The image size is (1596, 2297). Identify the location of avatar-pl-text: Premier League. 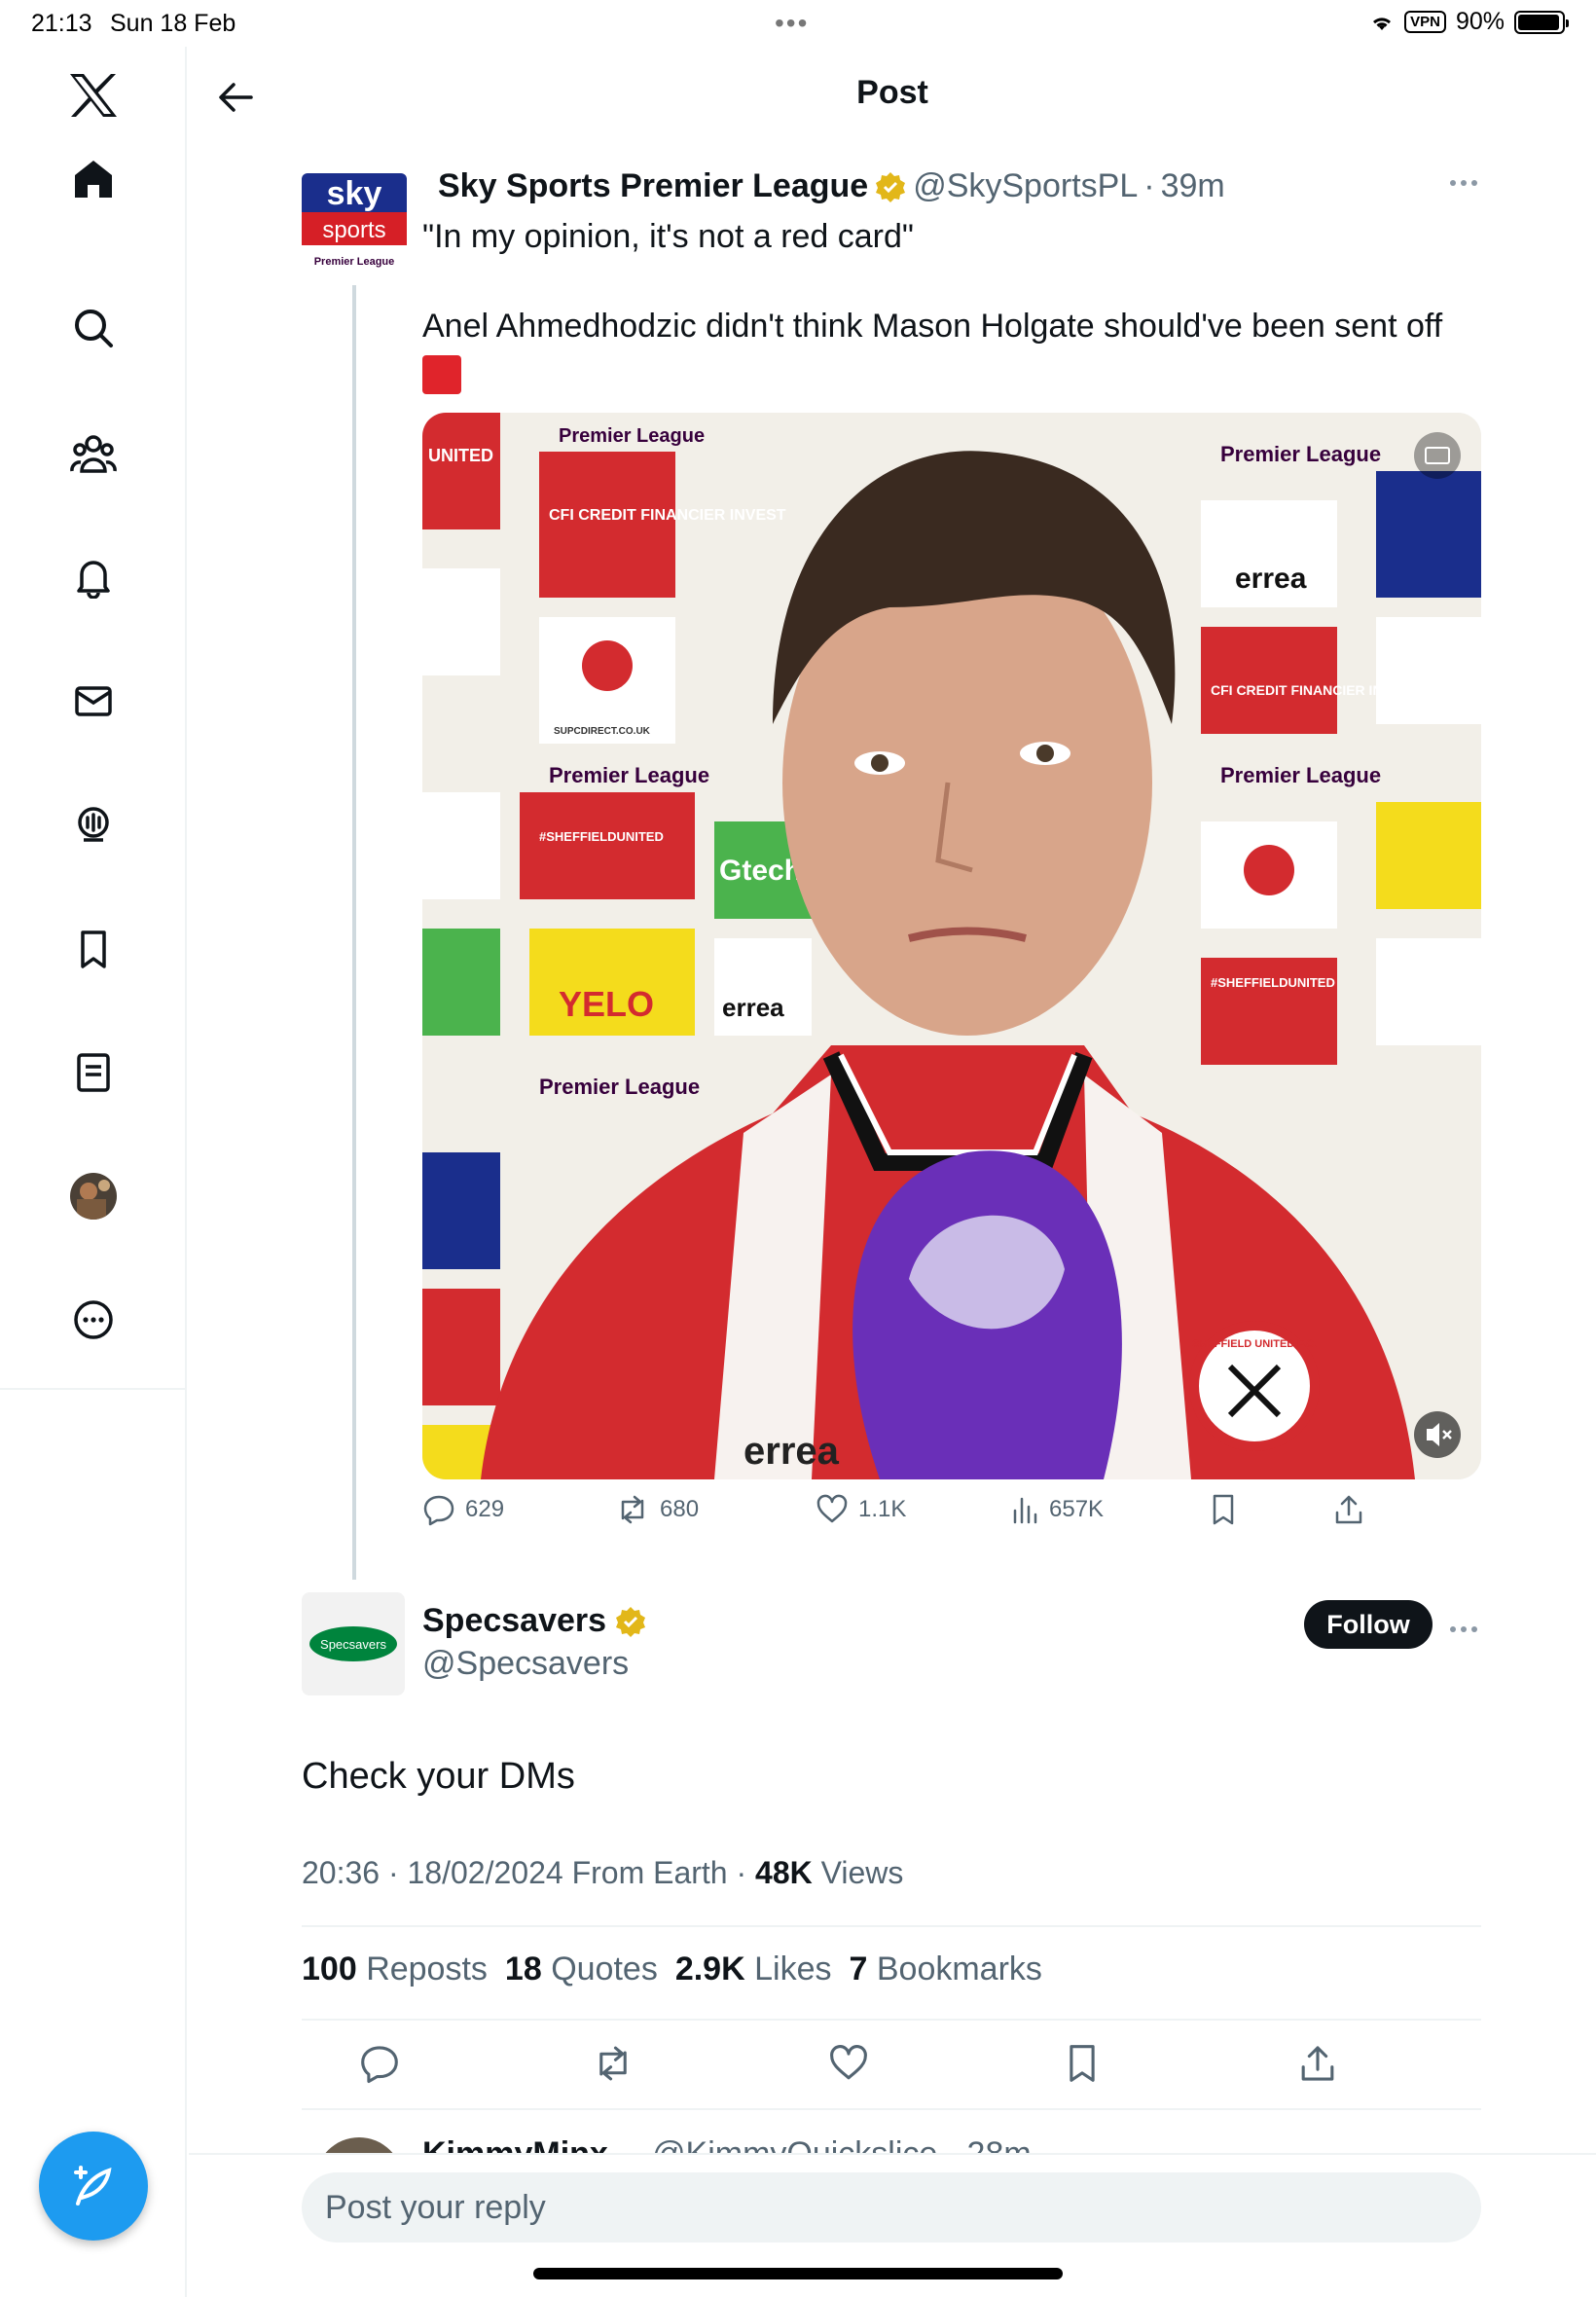
(354, 262).